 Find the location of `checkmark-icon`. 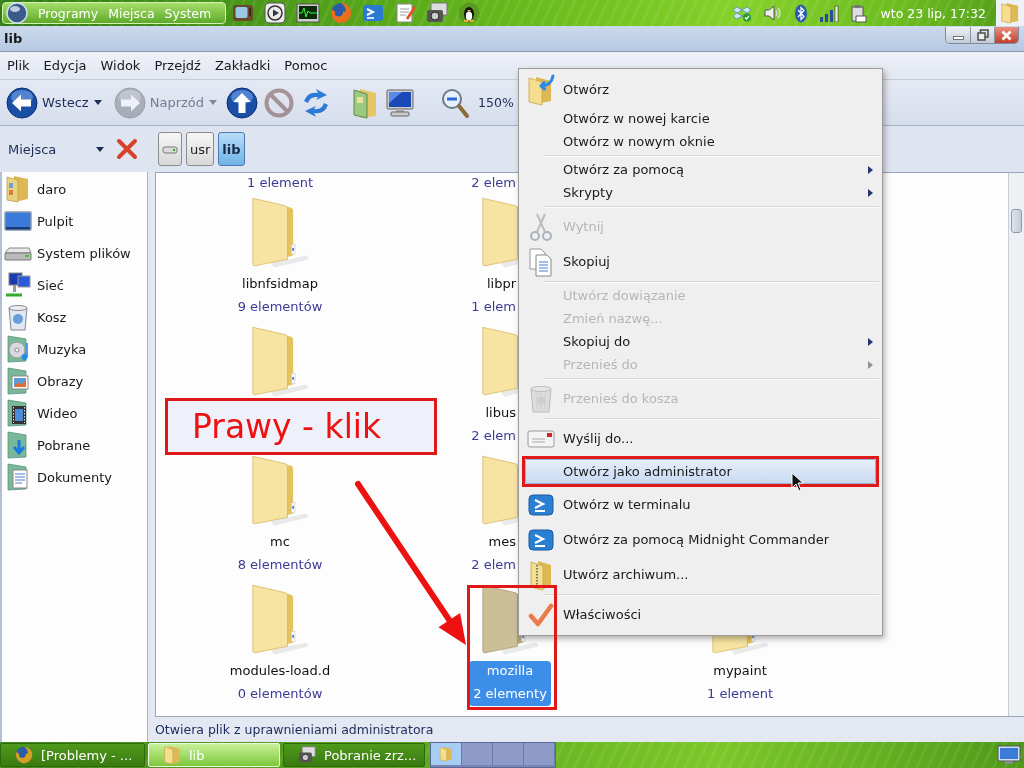

checkmark-icon is located at coordinates (541, 614).